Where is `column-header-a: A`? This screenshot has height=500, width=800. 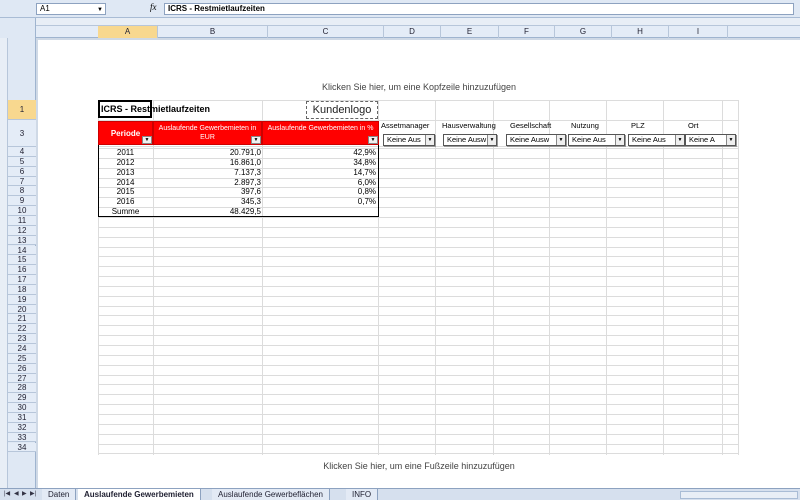
column-header-a: A is located at coordinates (128, 32).